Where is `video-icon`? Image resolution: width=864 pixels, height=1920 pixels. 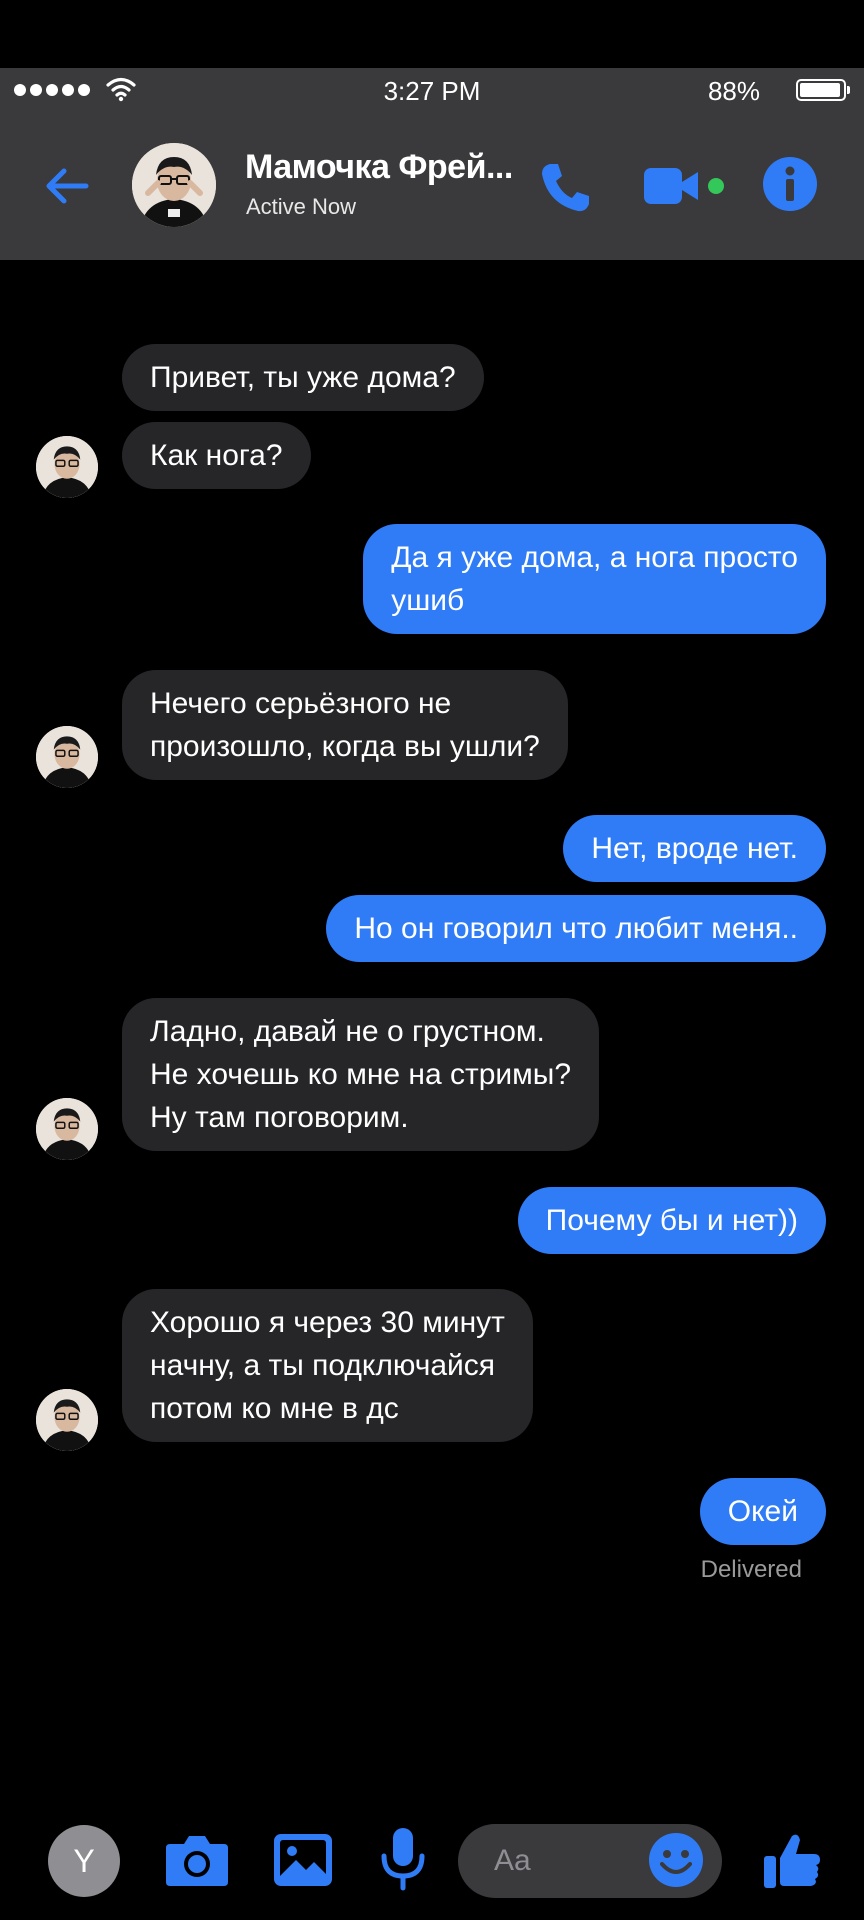
video-icon is located at coordinates (687, 186).